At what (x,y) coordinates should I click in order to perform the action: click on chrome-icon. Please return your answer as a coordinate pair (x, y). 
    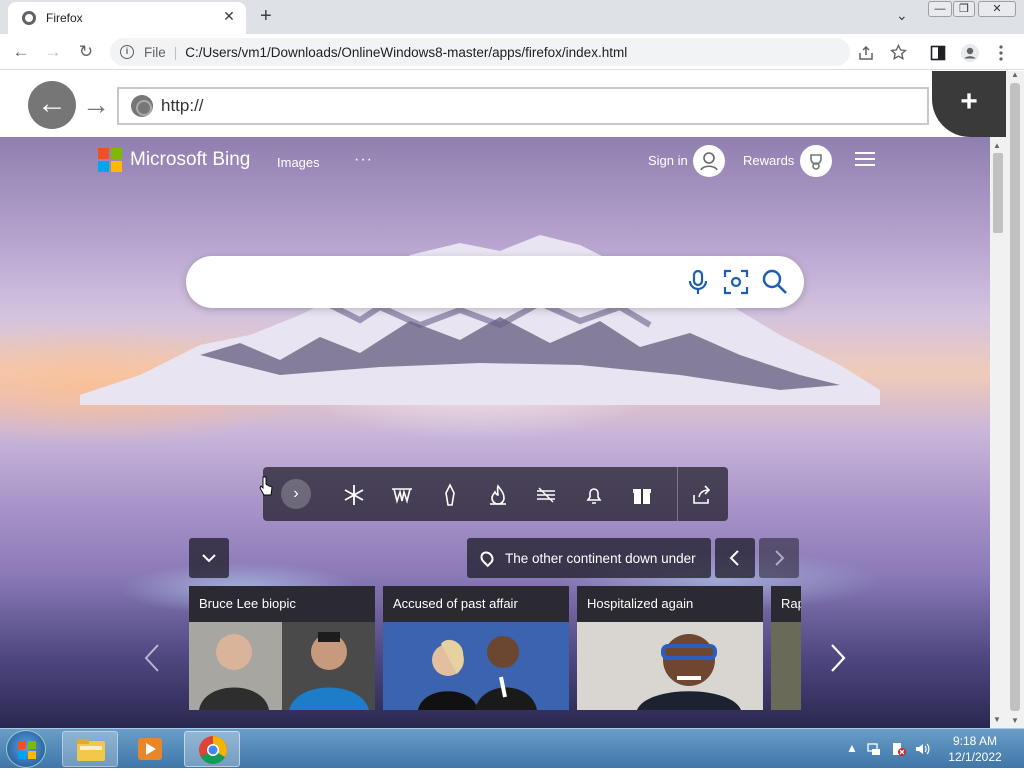
    Looking at the image, I should click on (213, 750).